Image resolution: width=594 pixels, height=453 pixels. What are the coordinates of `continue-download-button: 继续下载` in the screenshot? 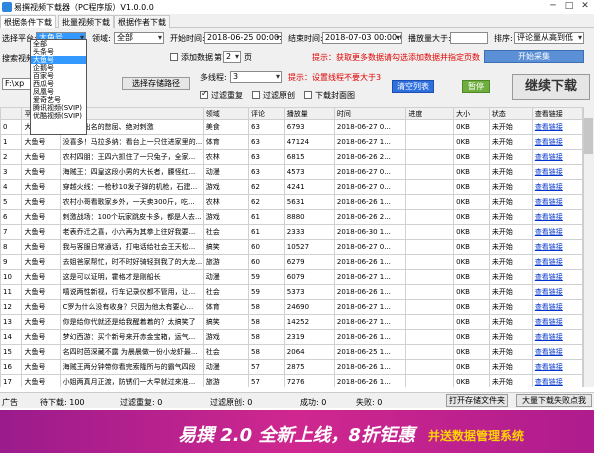 It's located at (551, 87).